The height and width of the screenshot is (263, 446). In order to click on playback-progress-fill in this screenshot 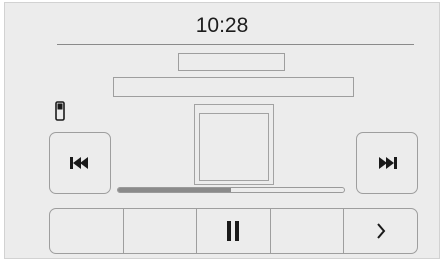, I will do `click(174, 190)`.